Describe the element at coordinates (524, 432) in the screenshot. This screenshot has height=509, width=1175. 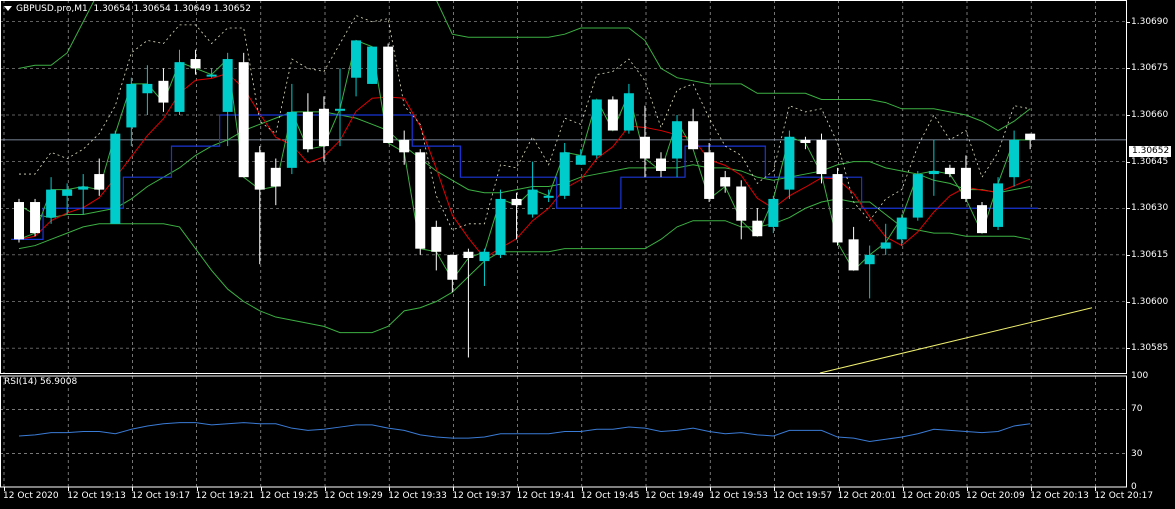
I see `rsi-line-path` at that location.